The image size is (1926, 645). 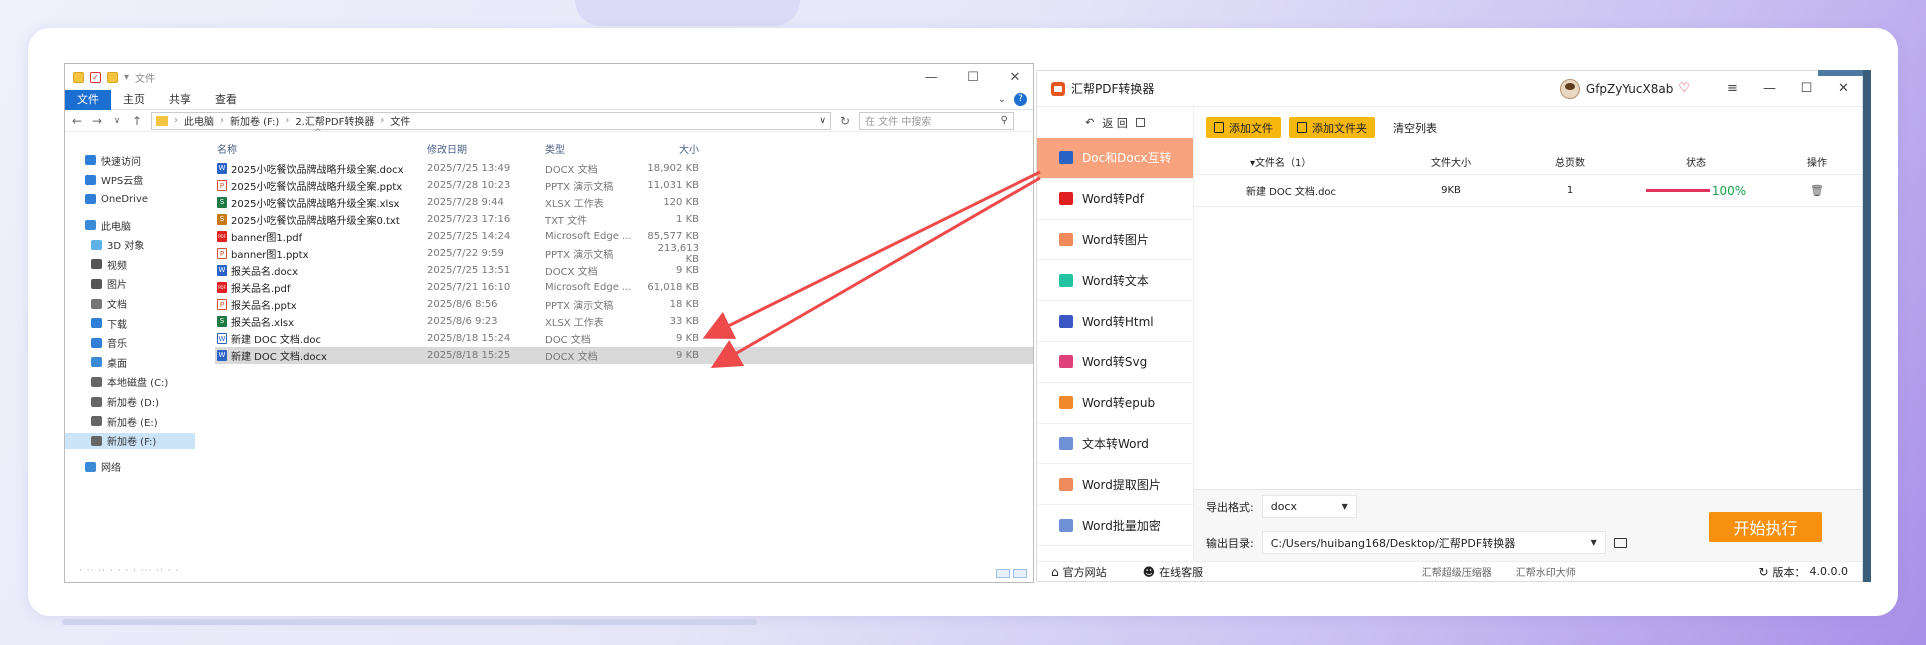 What do you see at coordinates (130, 225) in the screenshot?
I see `sidebar-item: 此电脑` at bounding box center [130, 225].